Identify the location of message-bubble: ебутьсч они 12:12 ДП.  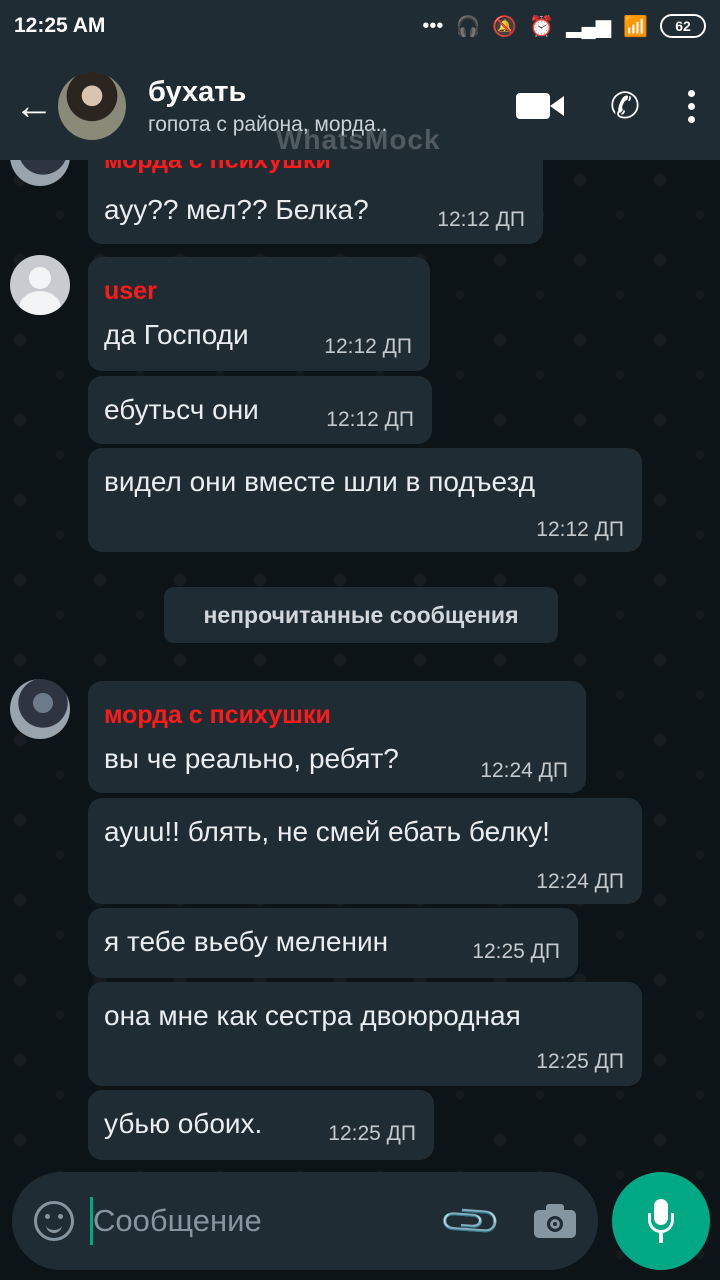
(260, 410).